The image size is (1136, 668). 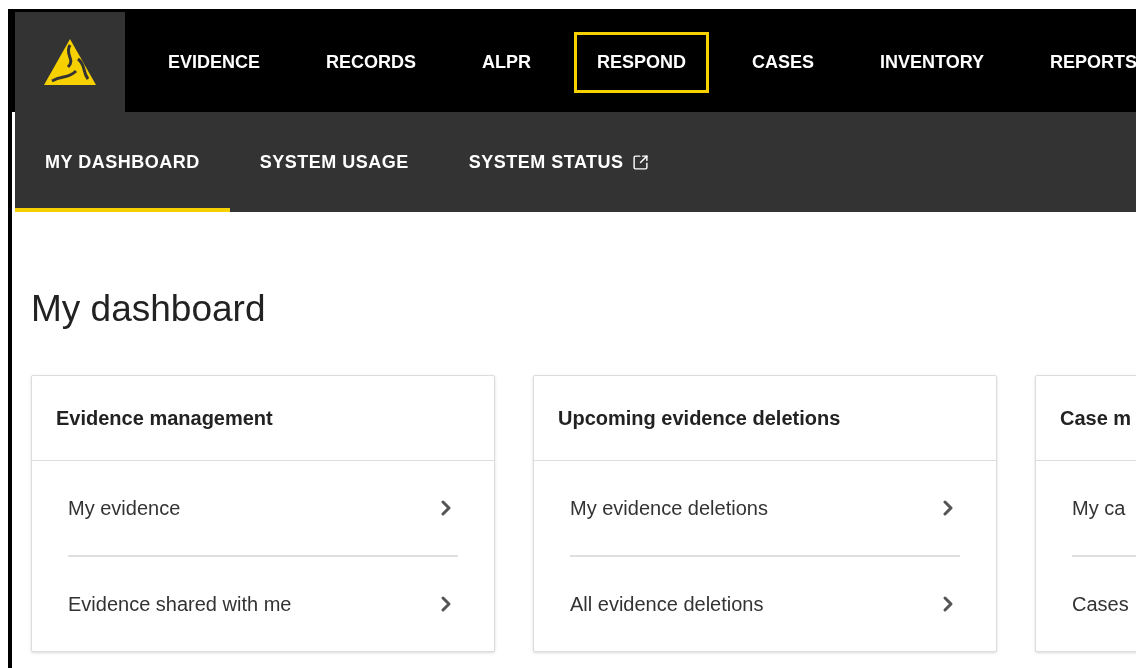 I want to click on card-link: My ca, so click(x=1104, y=508).